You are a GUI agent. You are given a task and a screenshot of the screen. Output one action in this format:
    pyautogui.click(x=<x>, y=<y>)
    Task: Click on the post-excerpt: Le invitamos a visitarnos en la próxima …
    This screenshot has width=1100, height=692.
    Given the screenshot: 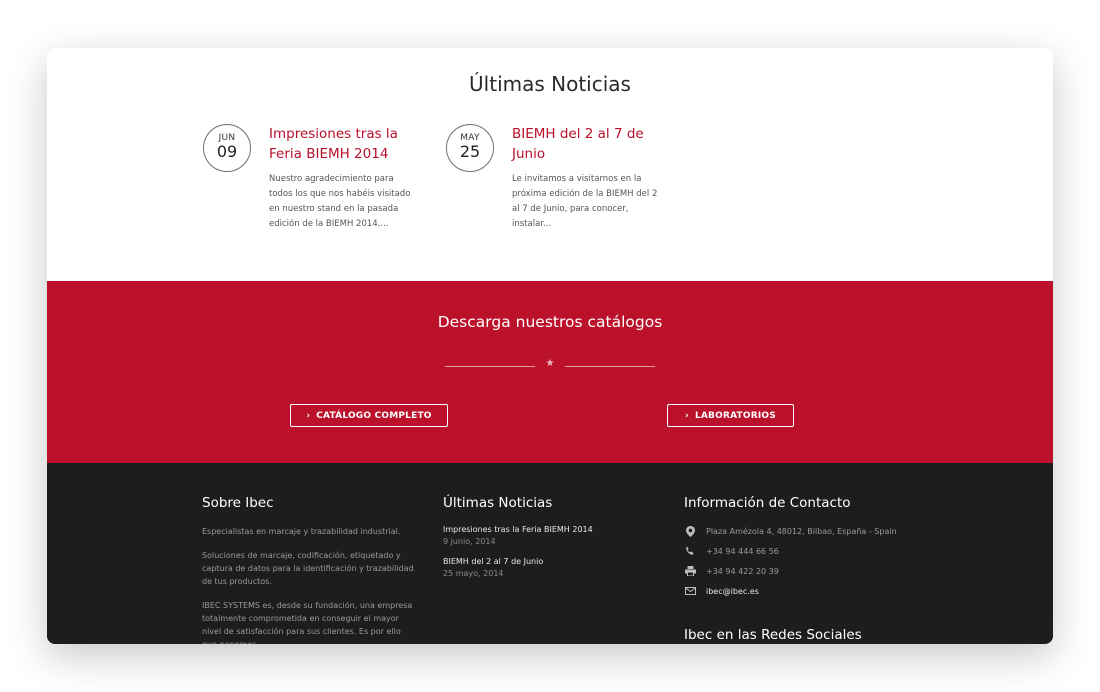 What is the action you would take?
    pyautogui.click(x=585, y=201)
    